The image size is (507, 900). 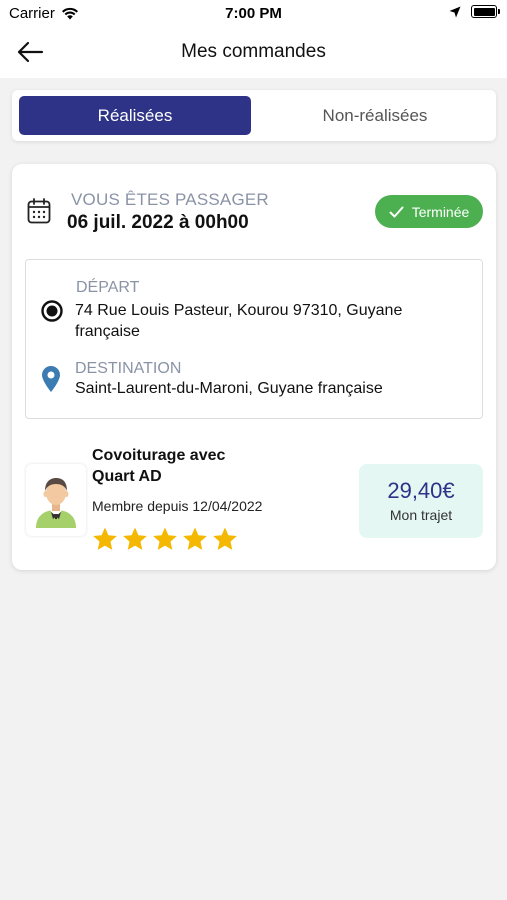 I want to click on battery-icon, so click(x=485, y=11).